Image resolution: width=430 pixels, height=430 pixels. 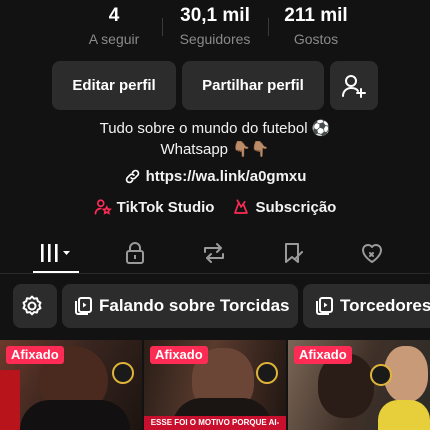 What do you see at coordinates (165, 207) in the screenshot?
I see `tiktok-studio-label: TikTok Studio` at bounding box center [165, 207].